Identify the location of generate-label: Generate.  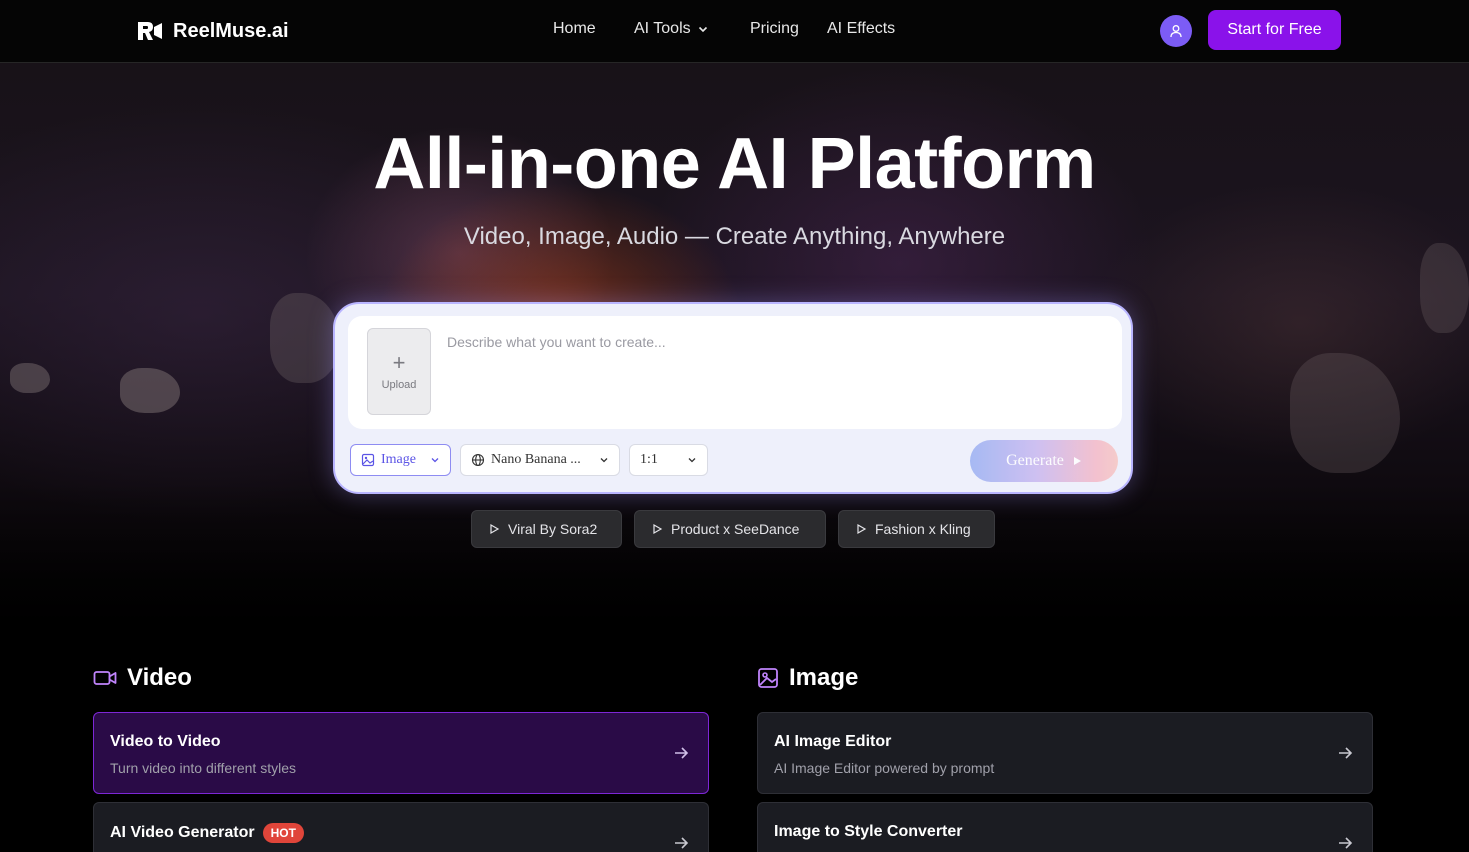
(1035, 460).